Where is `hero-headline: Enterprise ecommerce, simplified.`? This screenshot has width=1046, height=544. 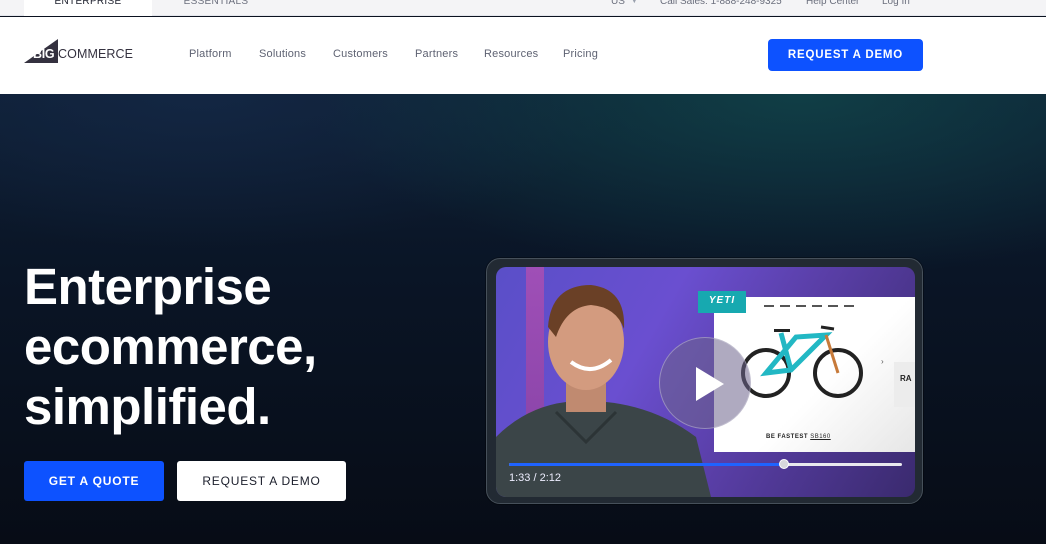 hero-headline: Enterprise ecommerce, simplified. is located at coordinates (170, 347).